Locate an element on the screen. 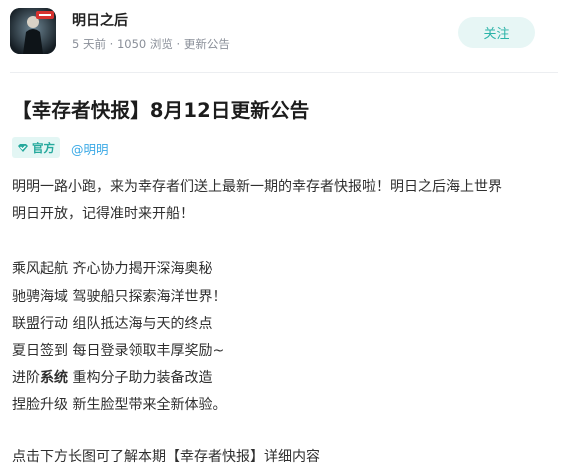 The image size is (568, 466). official-badge: 官方 is located at coordinates (36, 147).